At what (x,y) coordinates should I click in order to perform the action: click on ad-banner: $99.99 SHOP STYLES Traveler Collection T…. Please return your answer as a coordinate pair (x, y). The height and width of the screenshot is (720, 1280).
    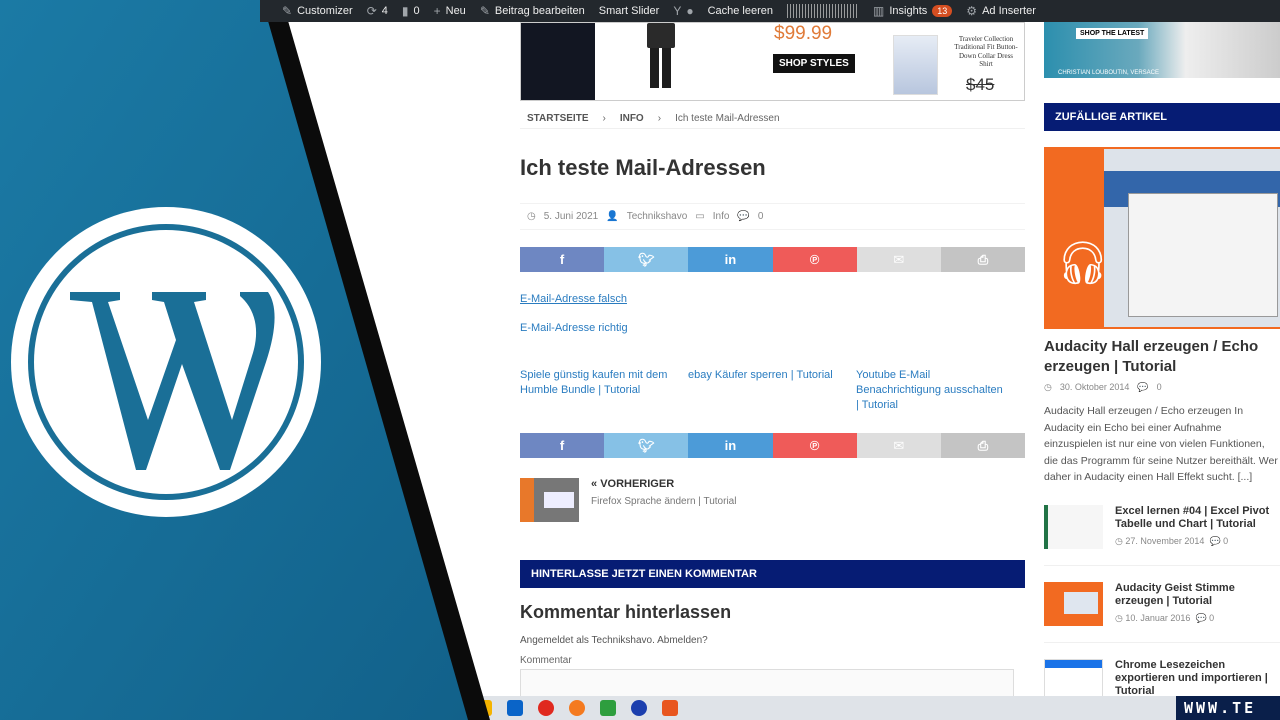
    Looking at the image, I should click on (772, 61).